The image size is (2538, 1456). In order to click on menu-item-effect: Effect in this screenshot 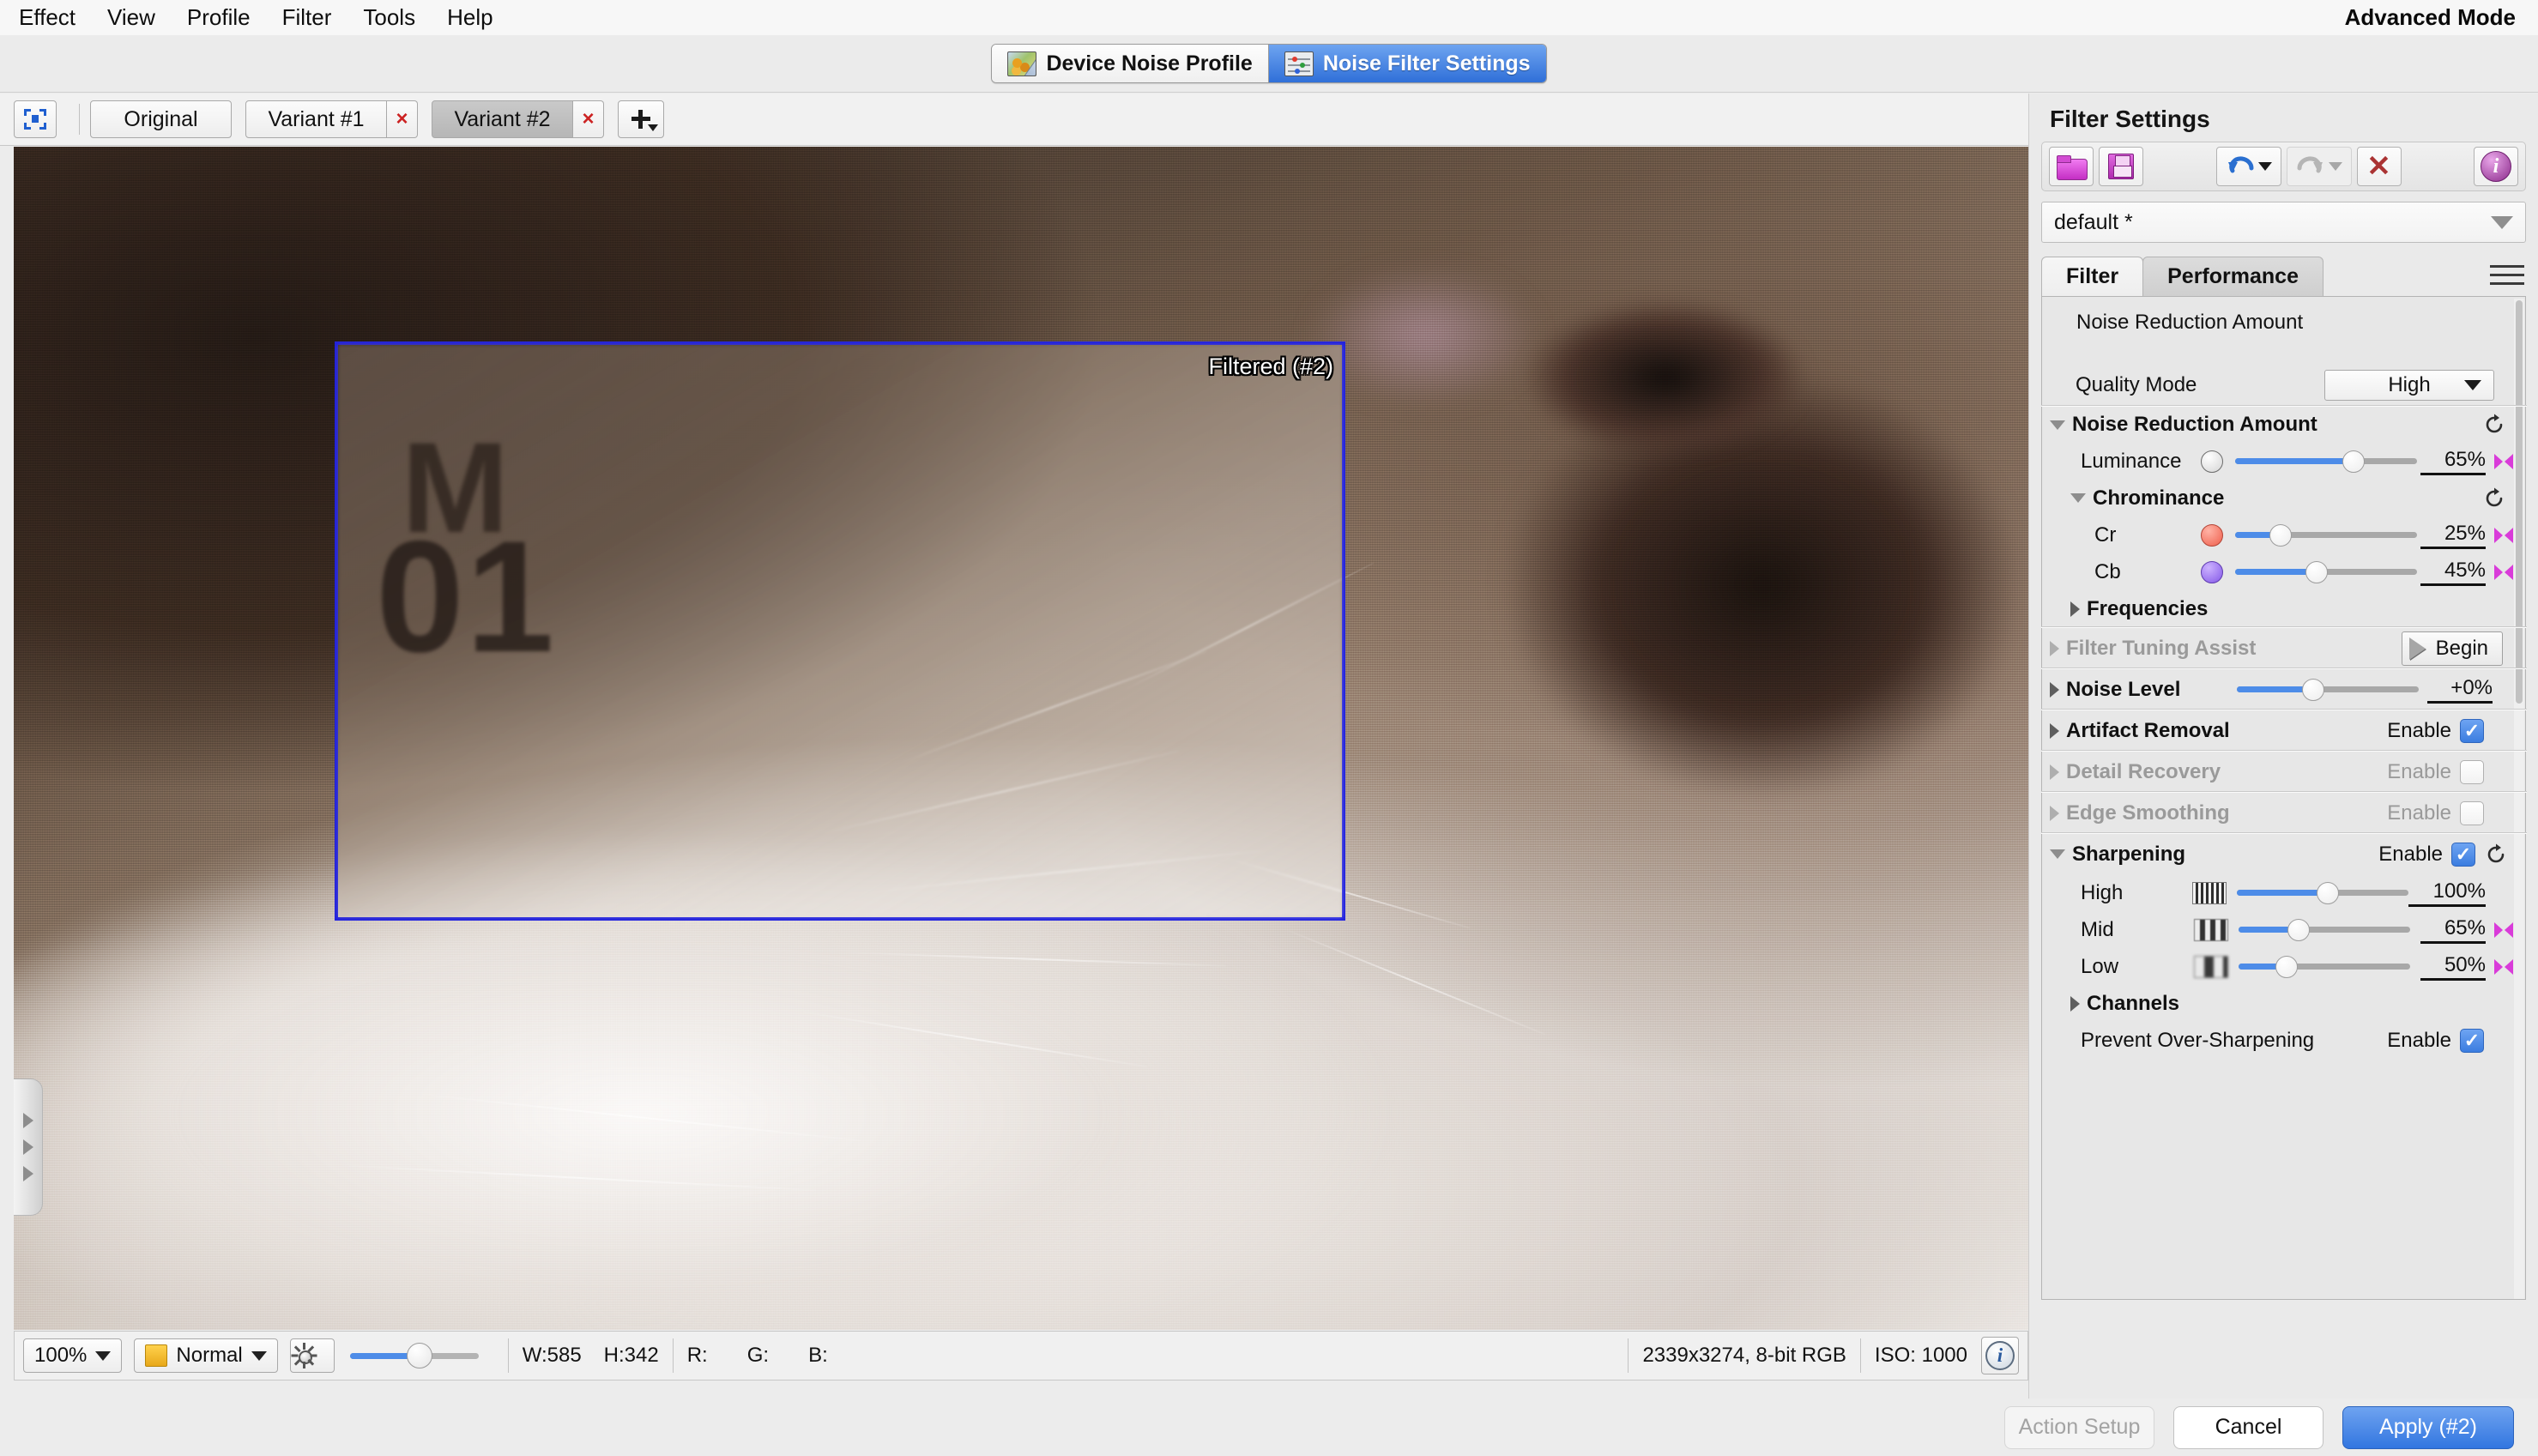, I will do `click(47, 17)`.